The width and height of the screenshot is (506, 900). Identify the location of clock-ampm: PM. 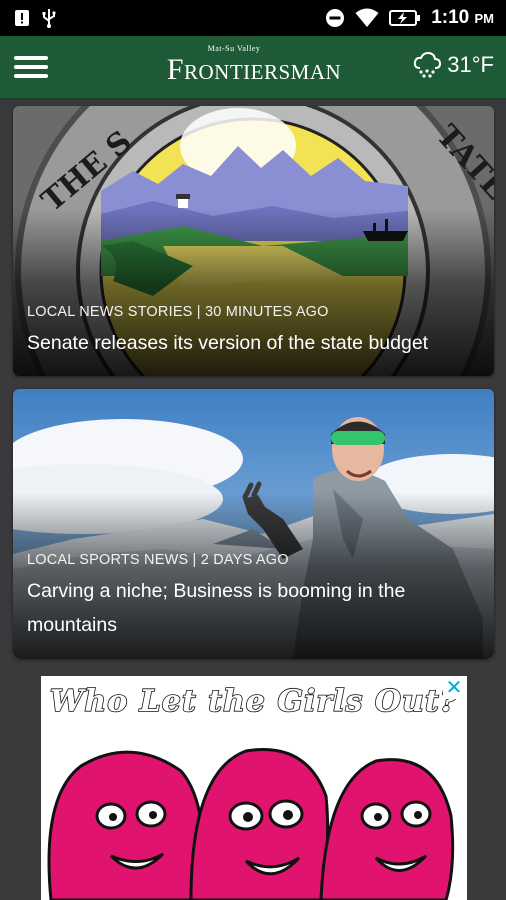
(484, 18).